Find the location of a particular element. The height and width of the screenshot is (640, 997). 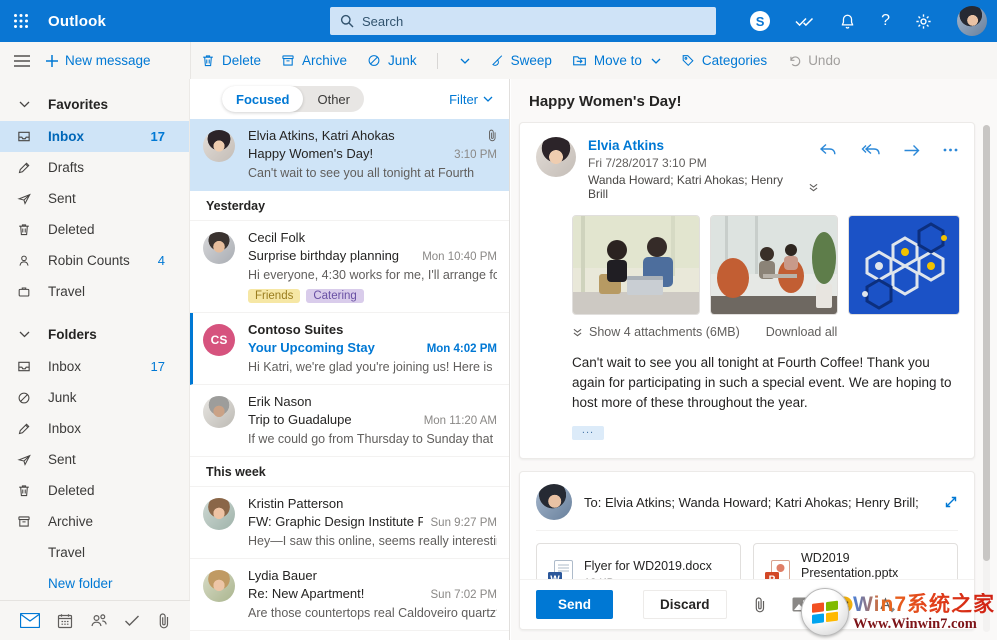

tasks-module-icon is located at coordinates (132, 620).